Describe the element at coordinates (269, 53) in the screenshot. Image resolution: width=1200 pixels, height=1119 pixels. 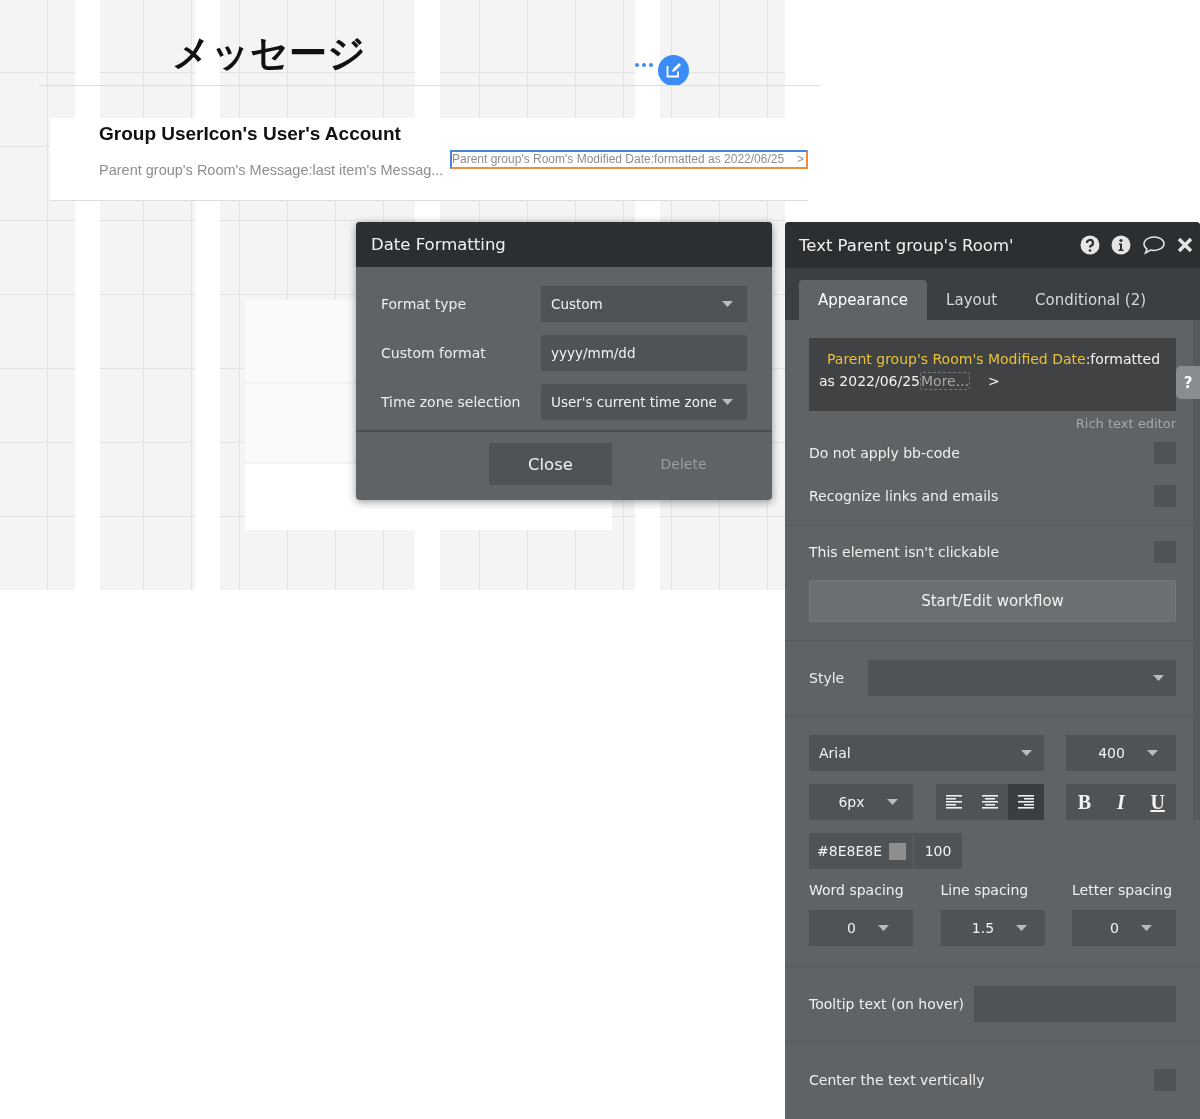
I see `page-title: メッセージ` at that location.